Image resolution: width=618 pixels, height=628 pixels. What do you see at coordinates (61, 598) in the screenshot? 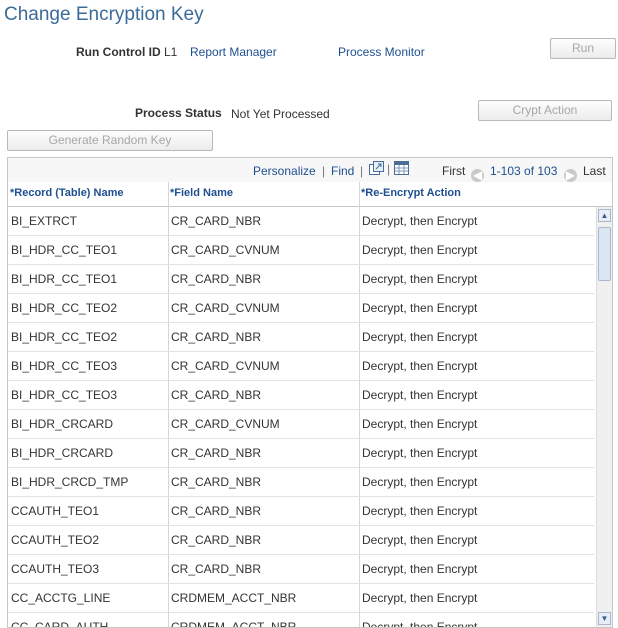
I see `record-name-cell: CC_ACCTG_LINE` at bounding box center [61, 598].